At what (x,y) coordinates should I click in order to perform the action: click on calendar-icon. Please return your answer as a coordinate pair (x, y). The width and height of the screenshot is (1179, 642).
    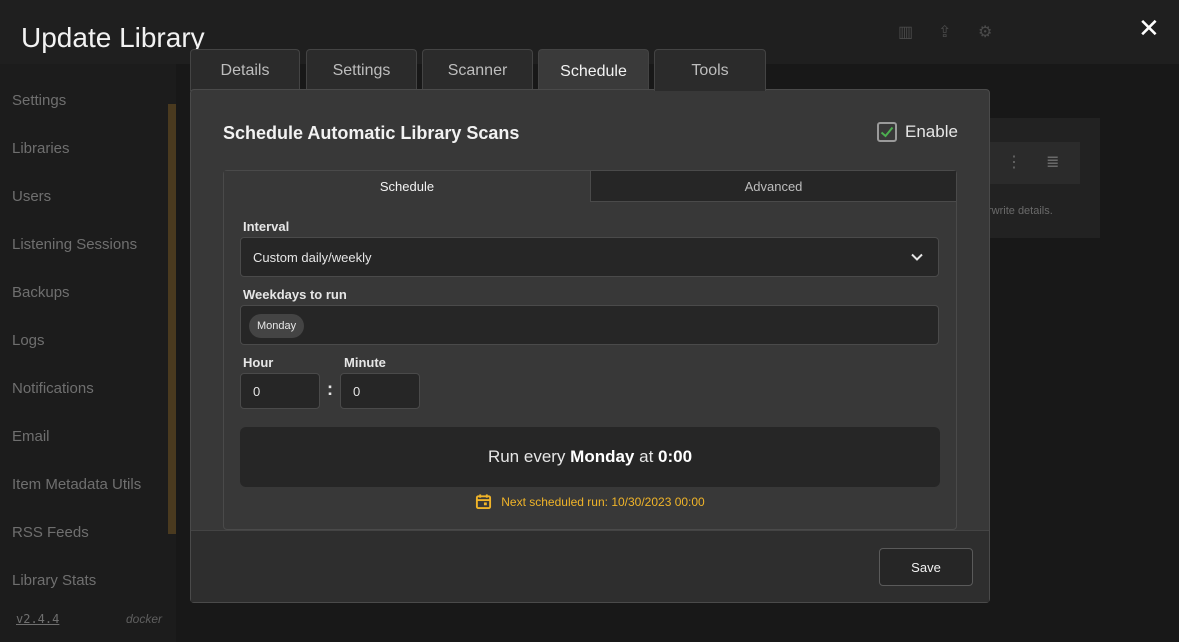
    Looking at the image, I should click on (484, 502).